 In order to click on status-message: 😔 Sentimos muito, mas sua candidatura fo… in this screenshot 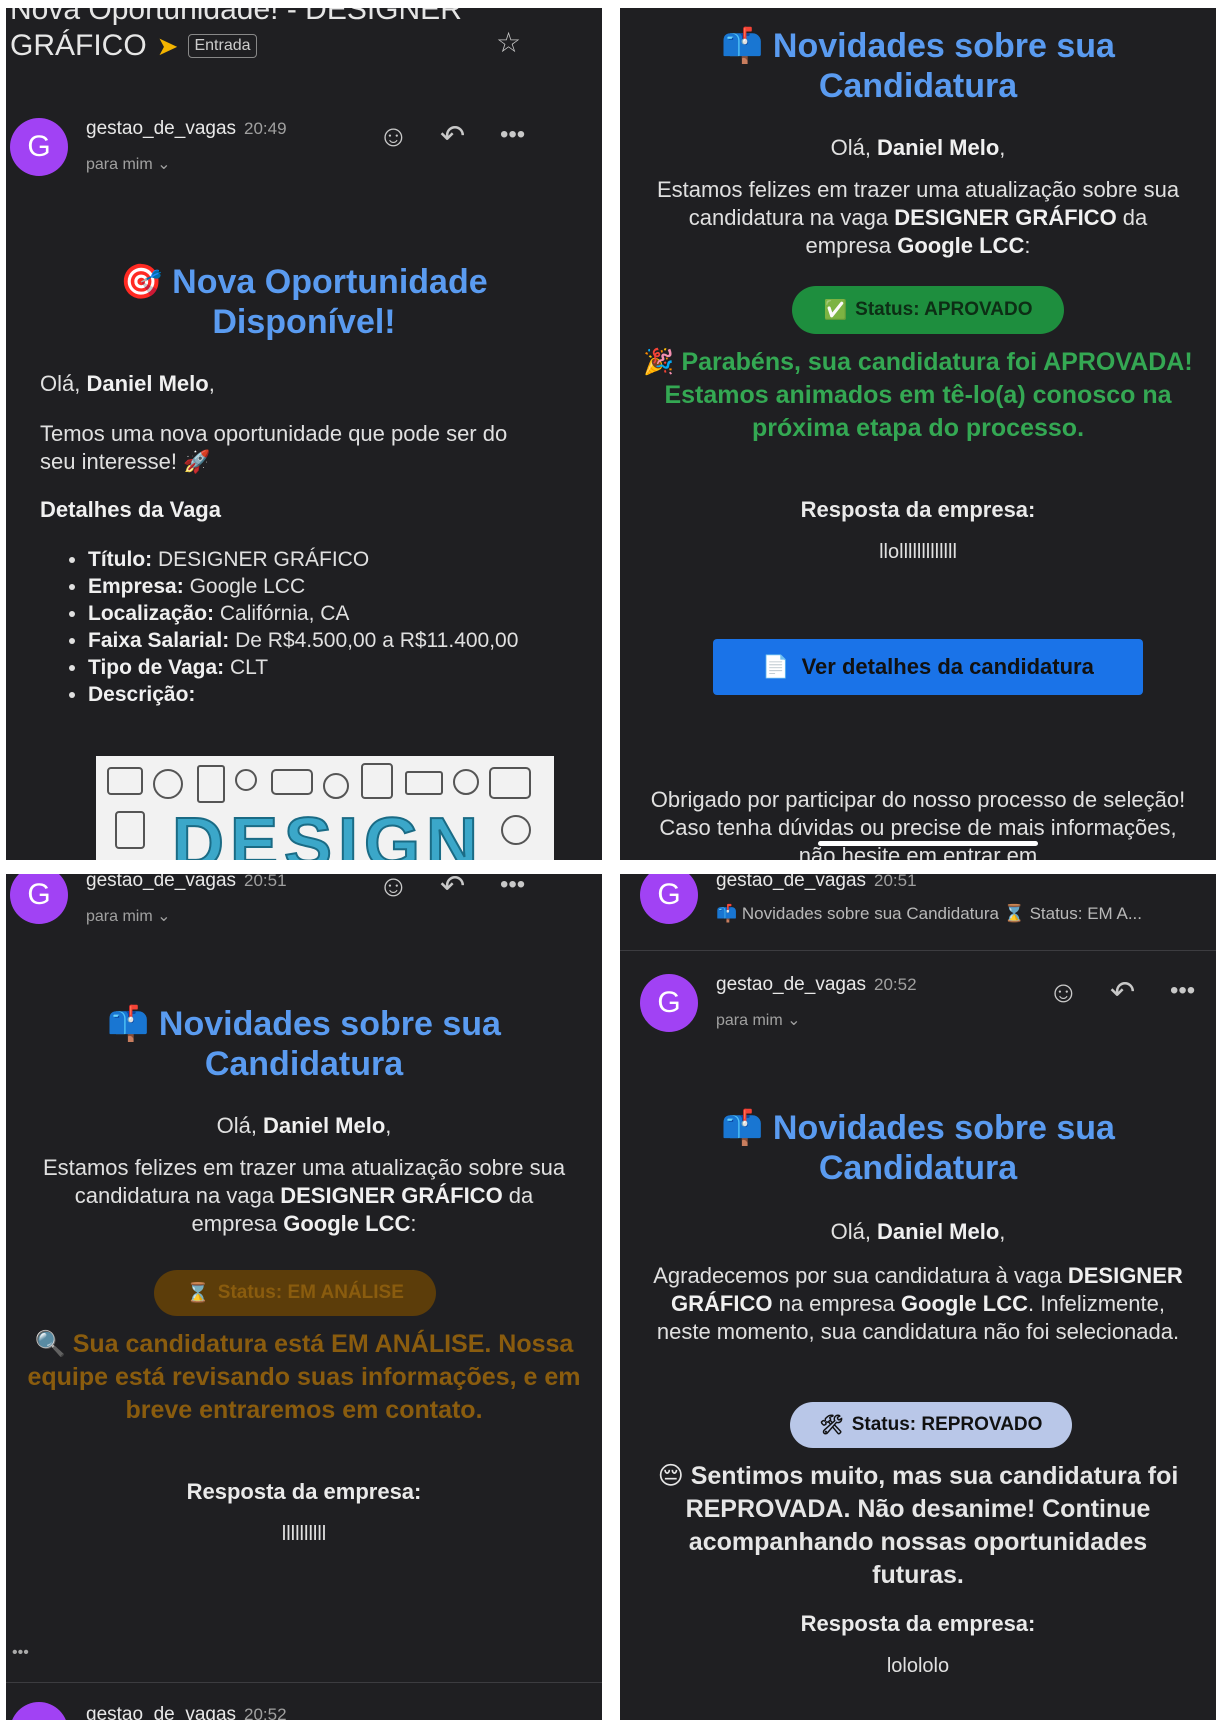, I will do `click(918, 1526)`.